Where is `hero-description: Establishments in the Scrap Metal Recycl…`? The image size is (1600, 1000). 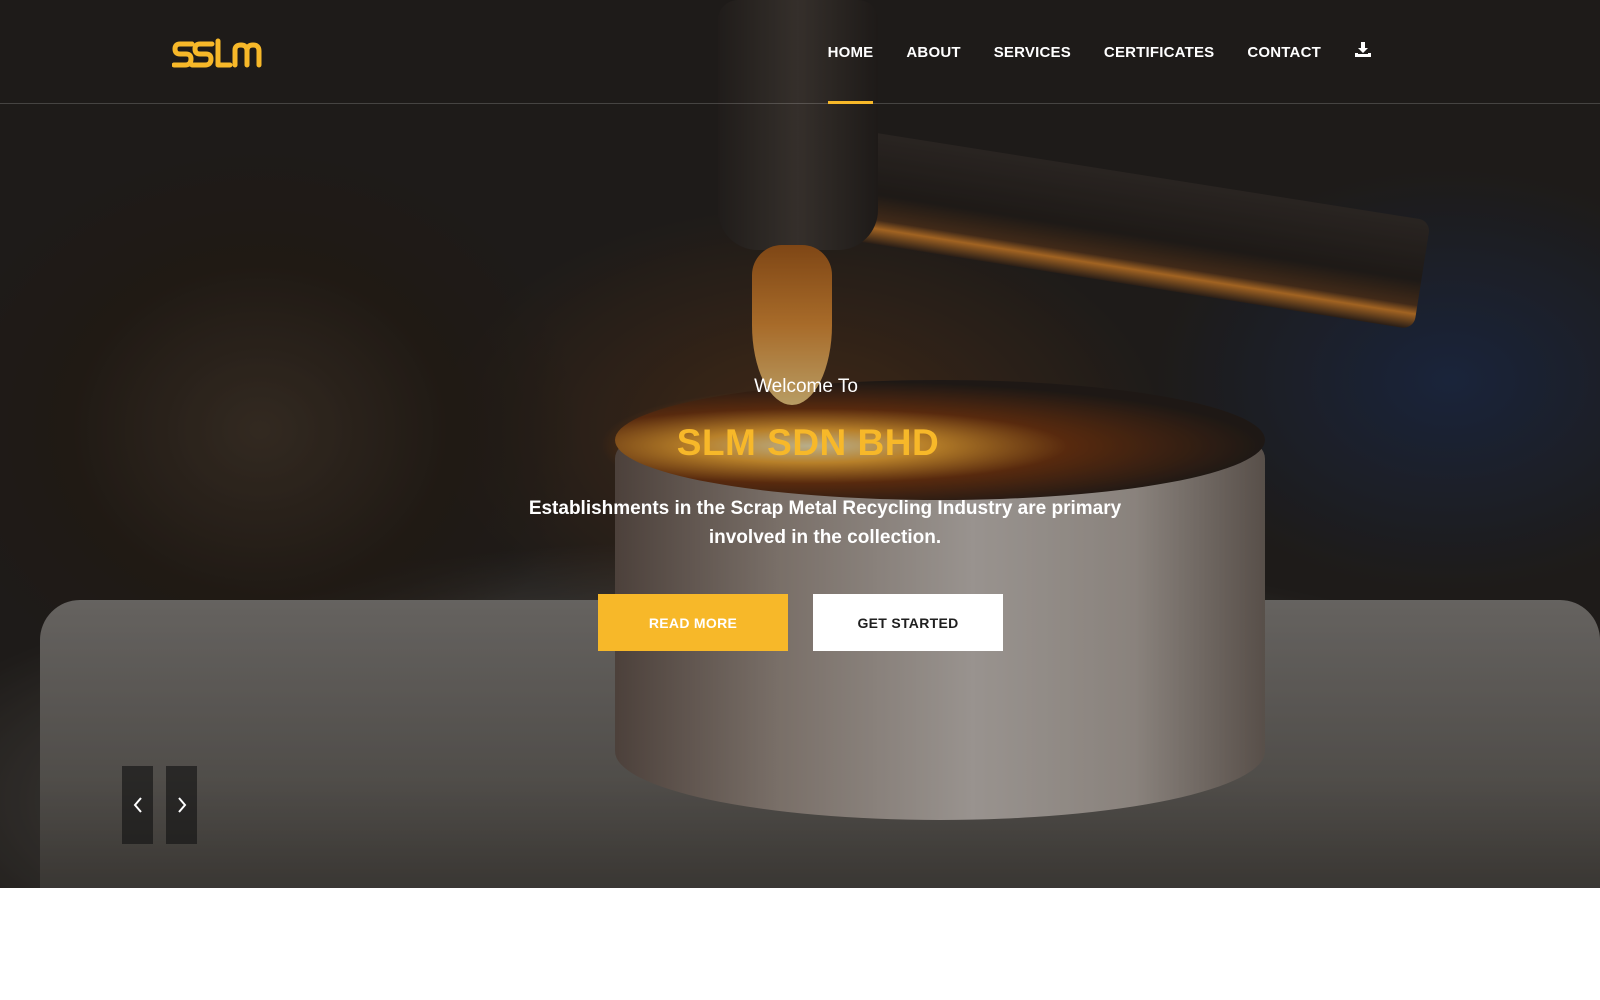 hero-description: Establishments in the Scrap Metal Recycl… is located at coordinates (825, 523).